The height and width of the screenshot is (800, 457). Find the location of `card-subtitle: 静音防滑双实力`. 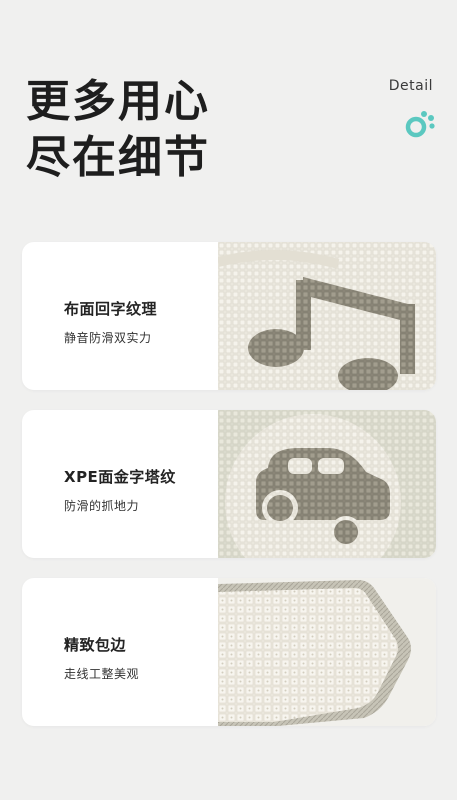

card-subtitle: 静音防滑双实力 is located at coordinates (108, 338).